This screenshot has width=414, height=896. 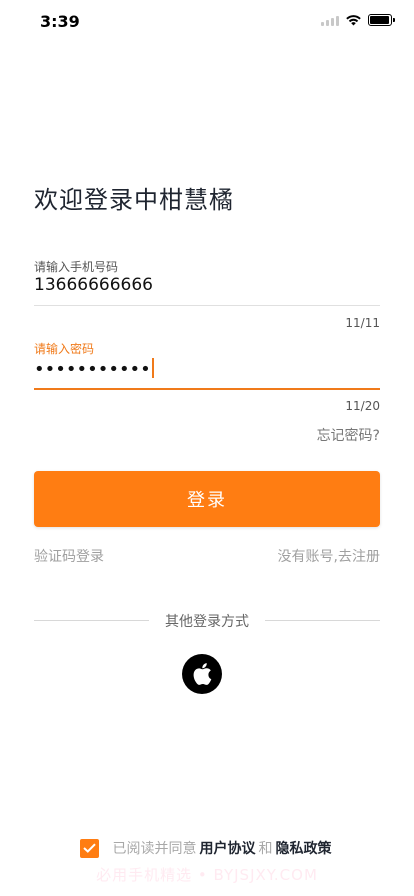 I want to click on apple-icon, so click(x=202, y=674).